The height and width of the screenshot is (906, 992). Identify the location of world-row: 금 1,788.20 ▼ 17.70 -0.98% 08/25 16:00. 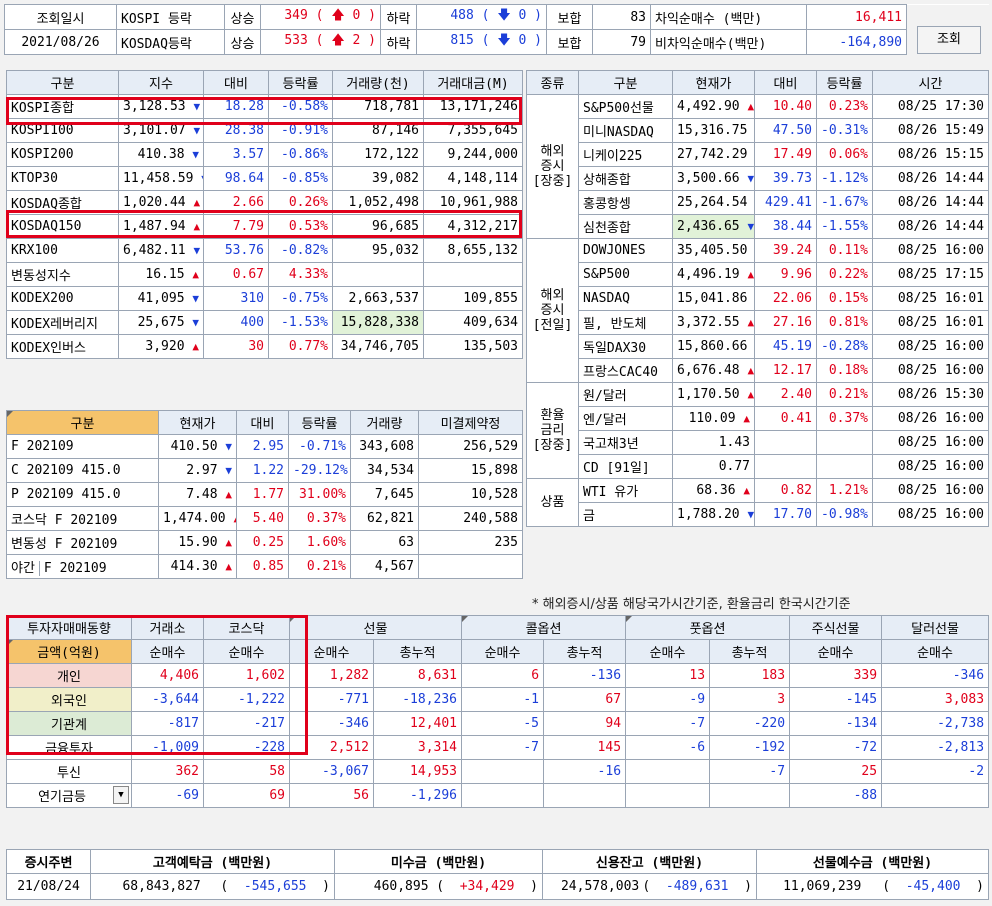
(758, 514).